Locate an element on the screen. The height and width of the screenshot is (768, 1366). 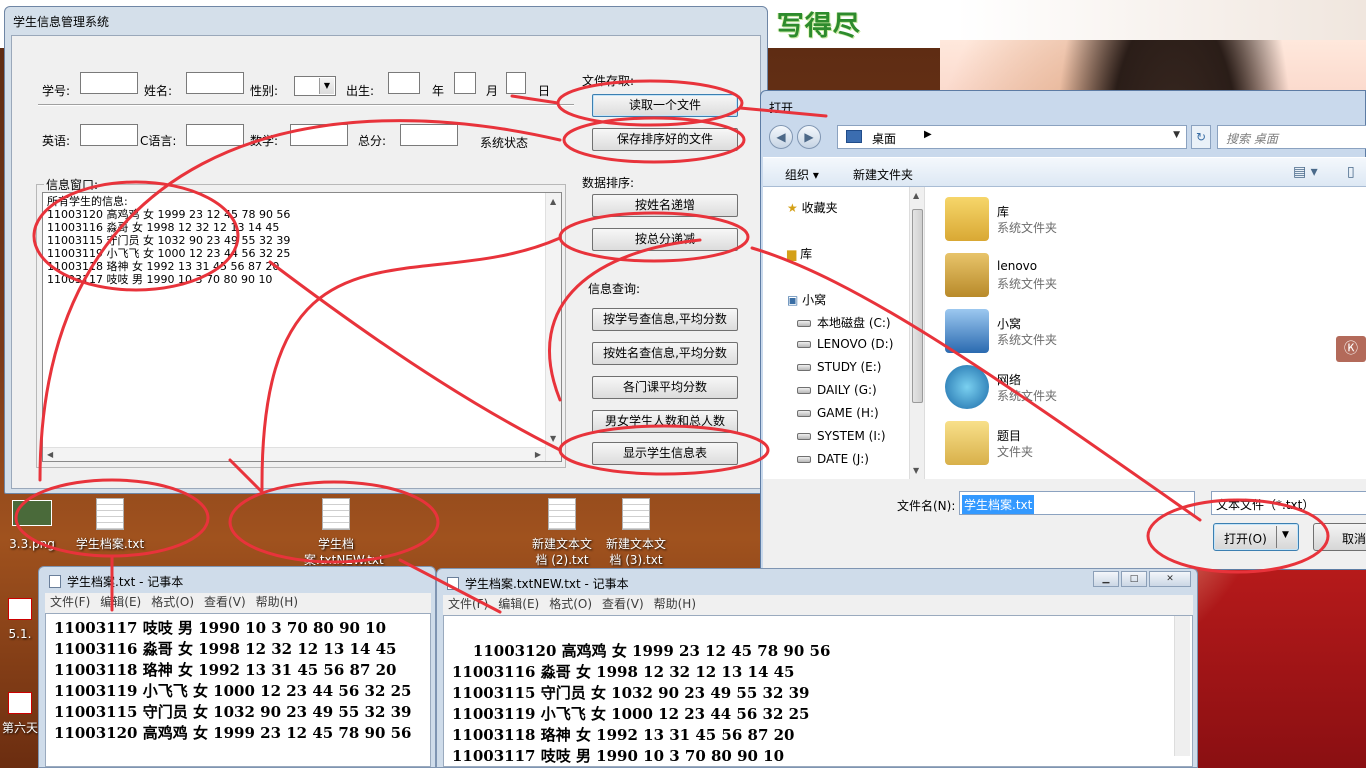
preview-pane-icon: ▯ is located at coordinates (1351, 172).